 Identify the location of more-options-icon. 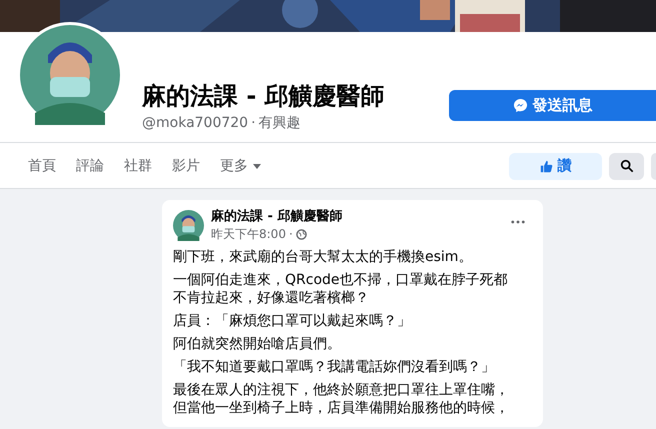
(518, 222).